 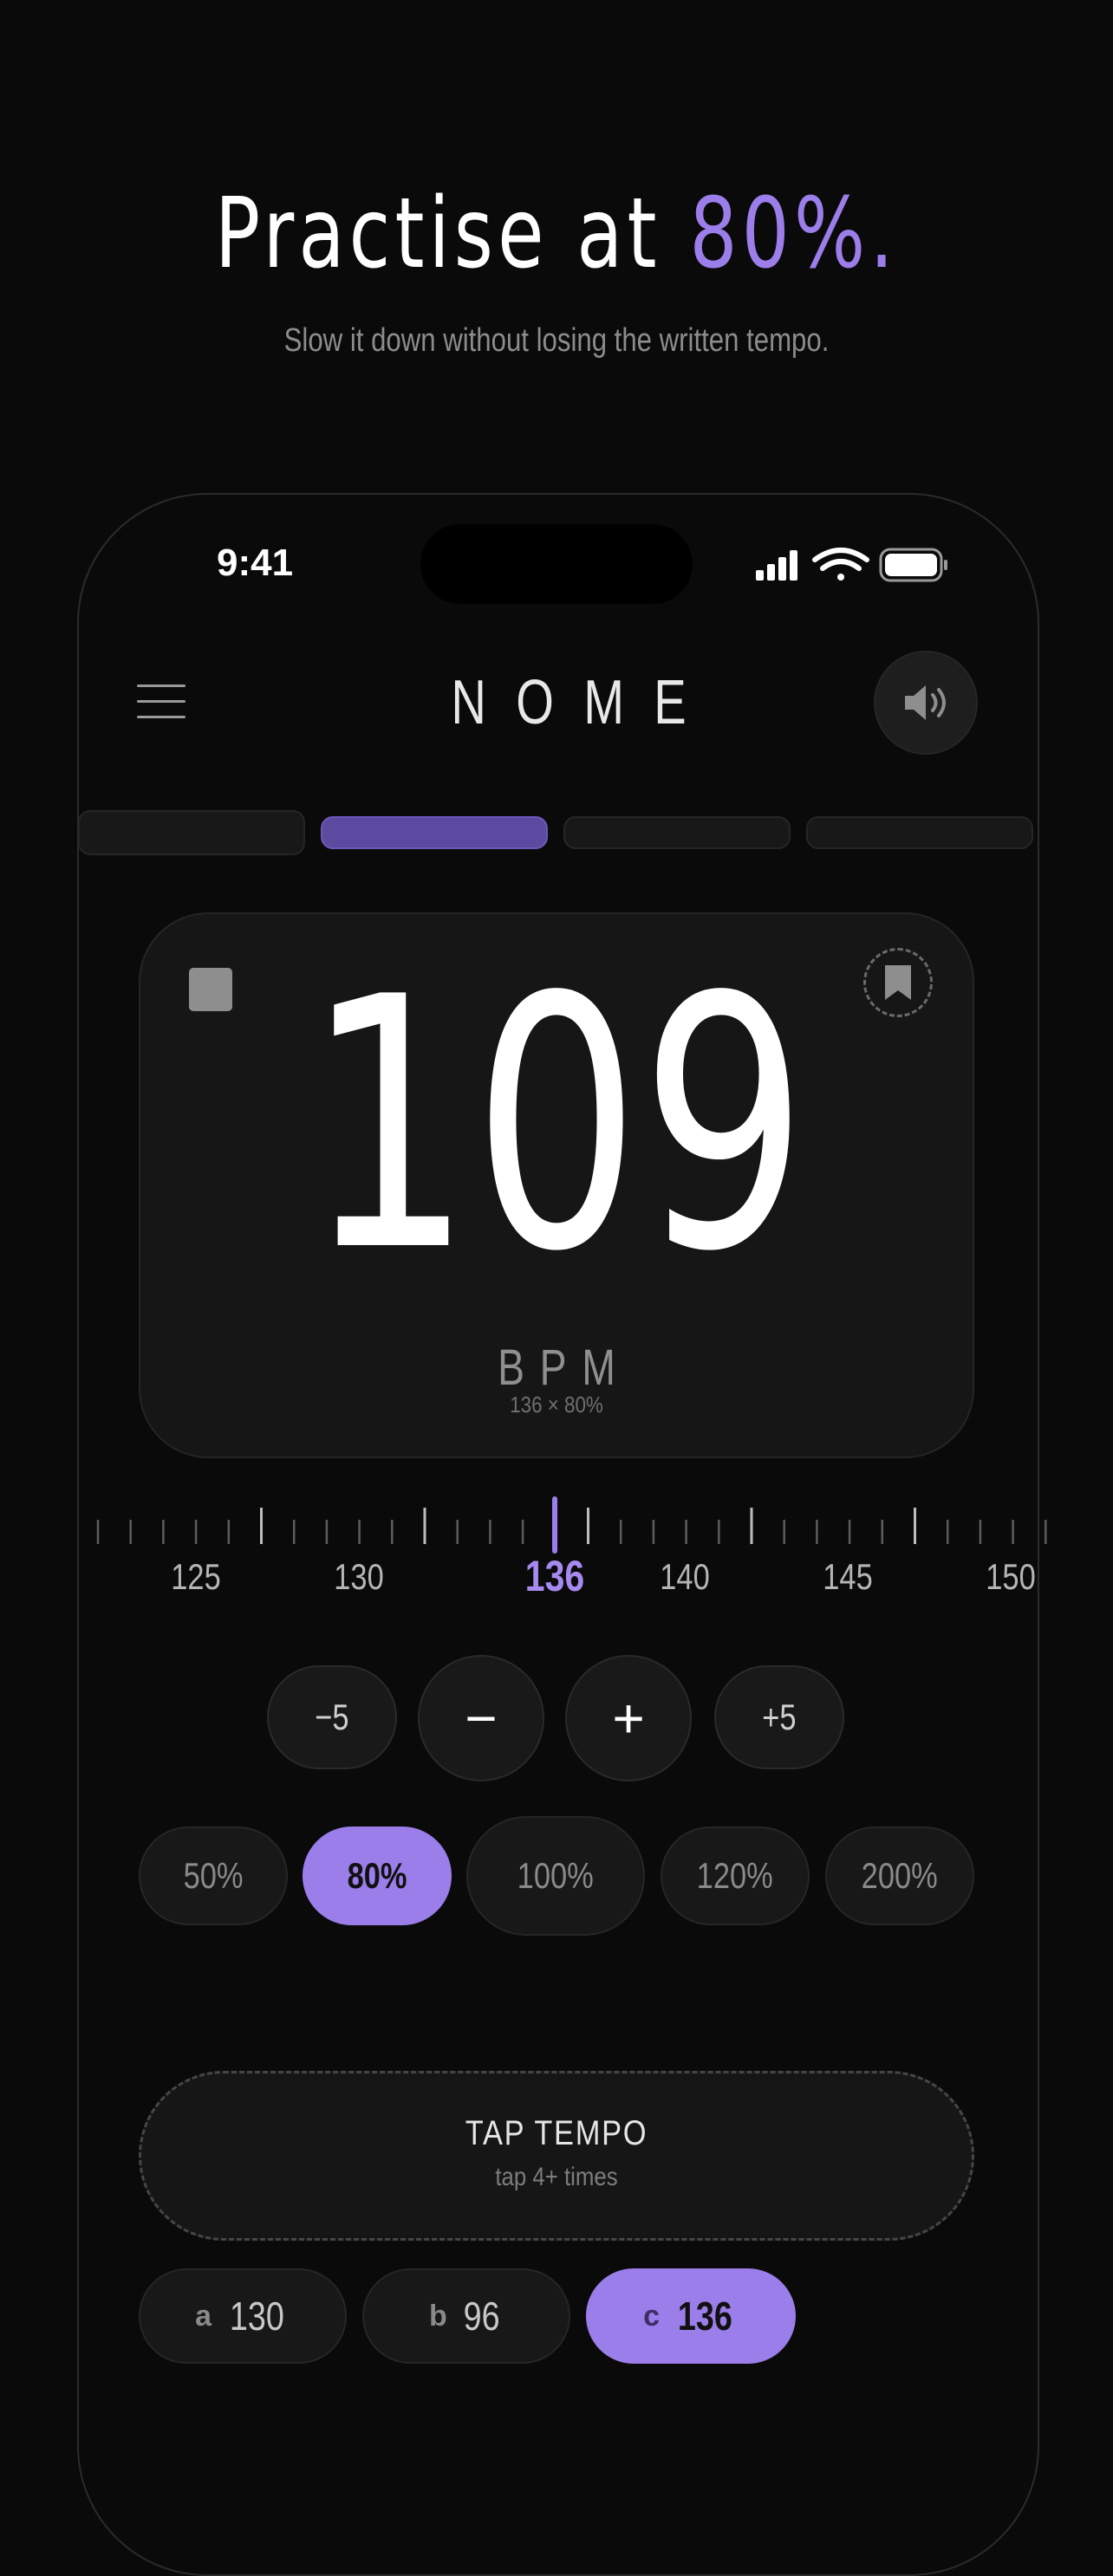 I want to click on ruler-label-130: 130, so click(x=359, y=1576).